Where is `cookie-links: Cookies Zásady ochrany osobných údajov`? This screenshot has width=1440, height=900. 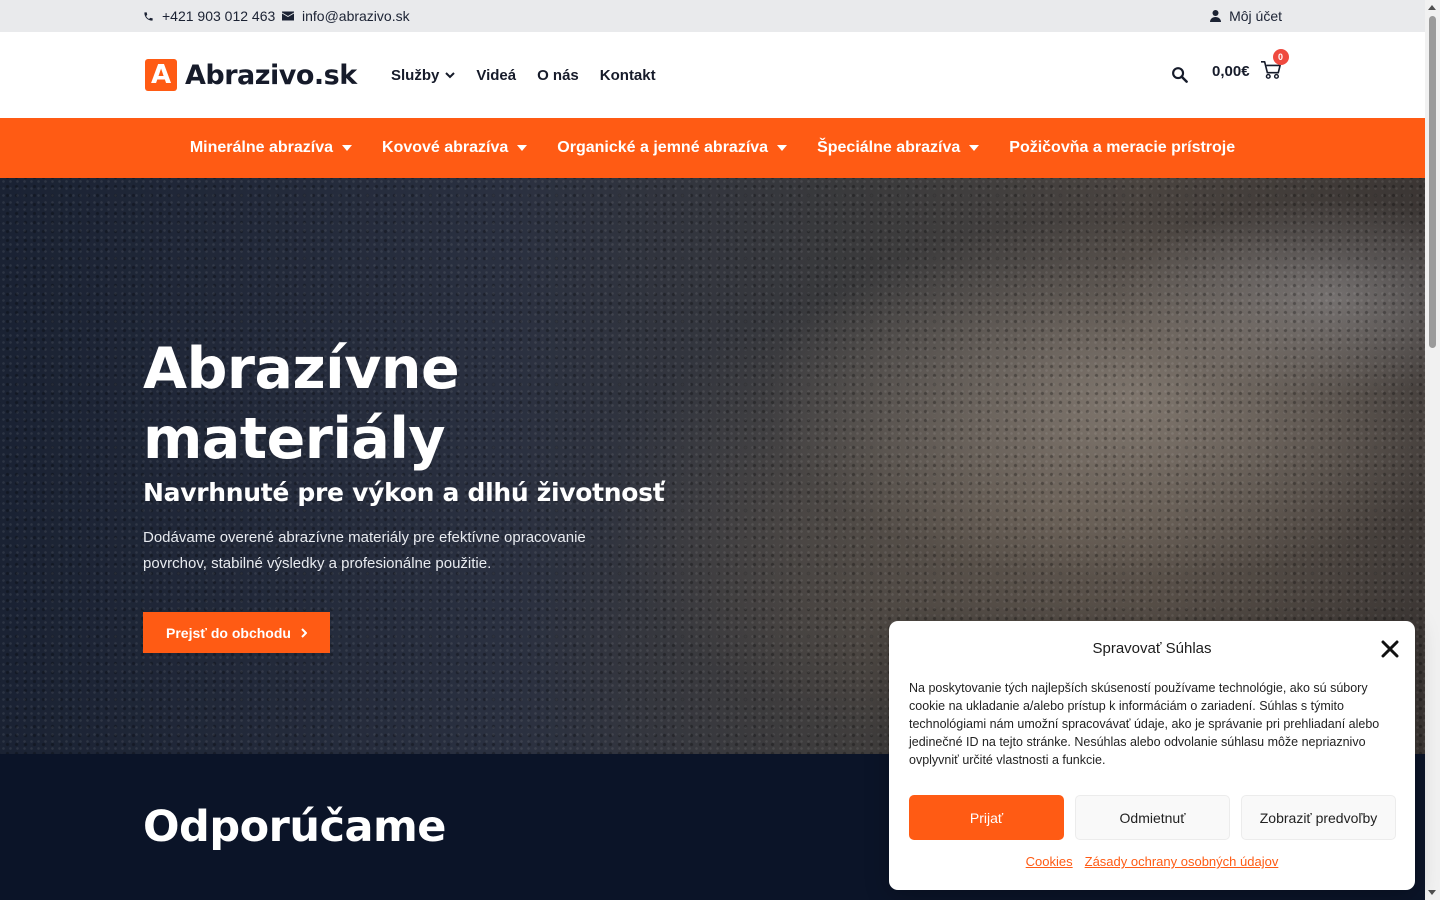 cookie-links: Cookies Zásady ochrany osobných údajov is located at coordinates (1152, 861).